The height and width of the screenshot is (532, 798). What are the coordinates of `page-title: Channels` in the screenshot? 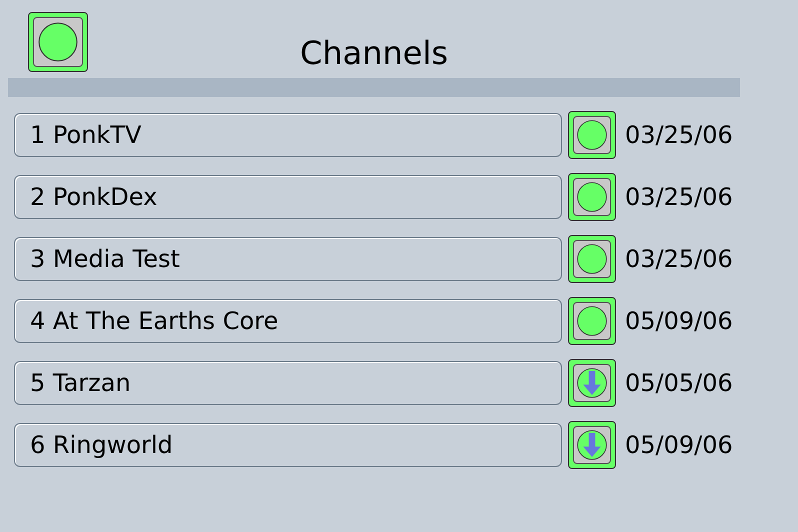 It's located at (374, 53).